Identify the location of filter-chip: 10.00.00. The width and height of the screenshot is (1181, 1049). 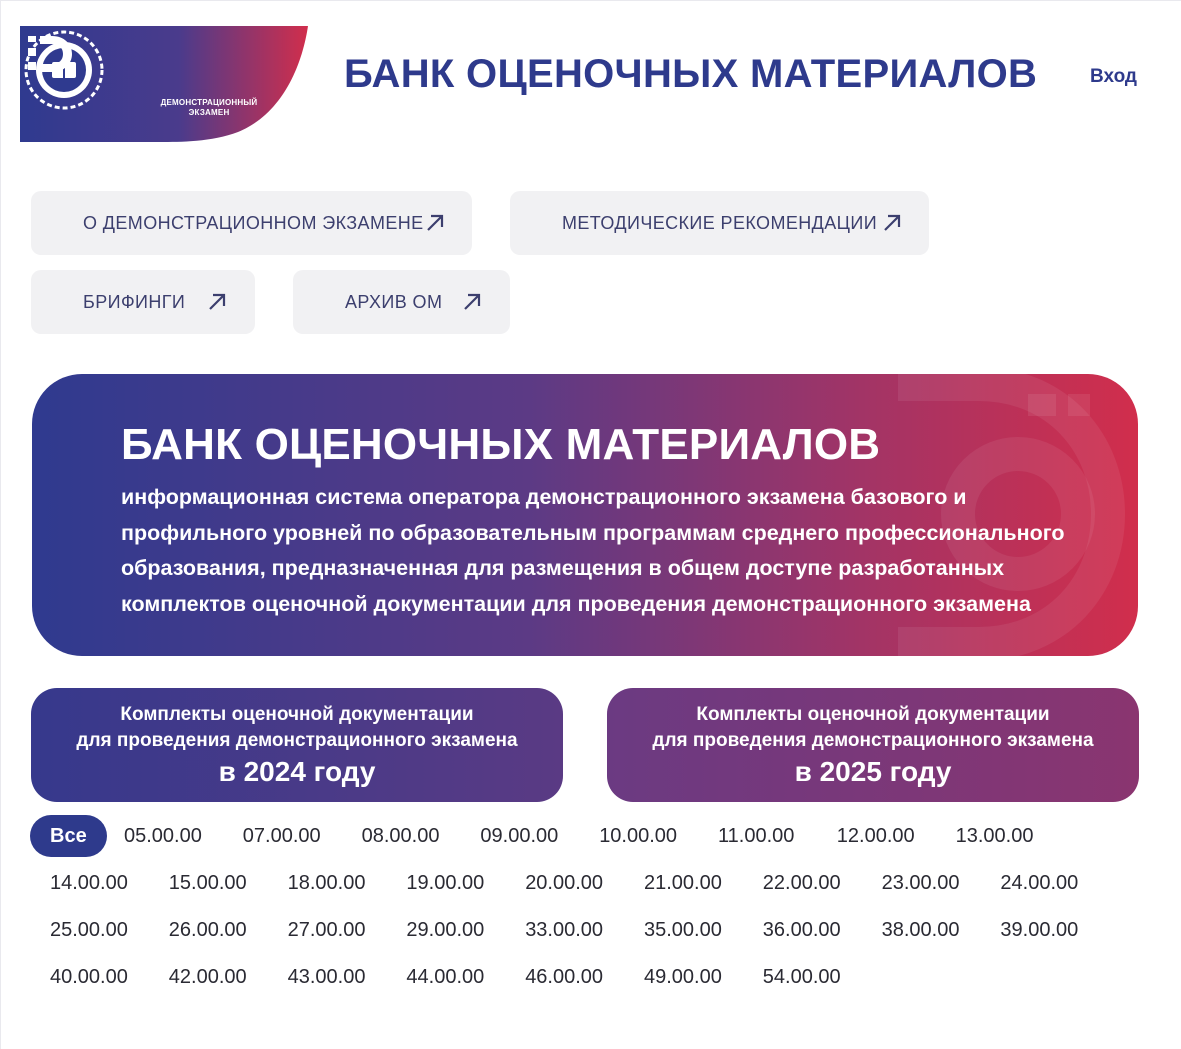
(638, 836).